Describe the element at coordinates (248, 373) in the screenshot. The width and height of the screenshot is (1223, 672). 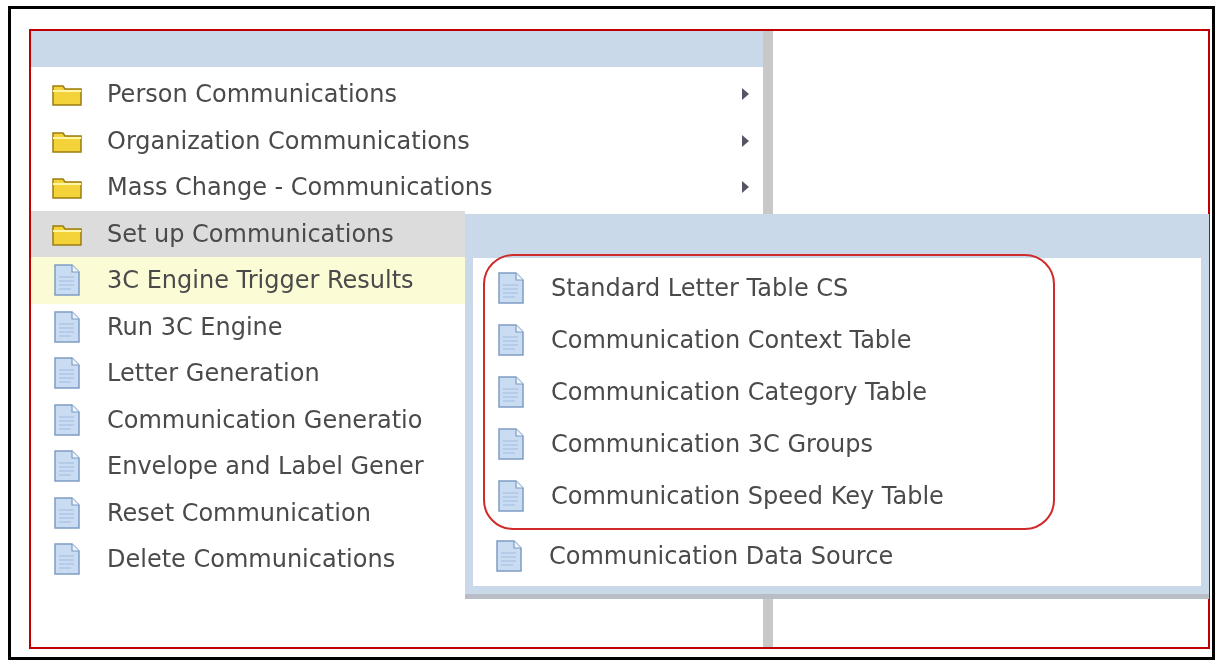
I see `menu-item: Letter Generation` at that location.